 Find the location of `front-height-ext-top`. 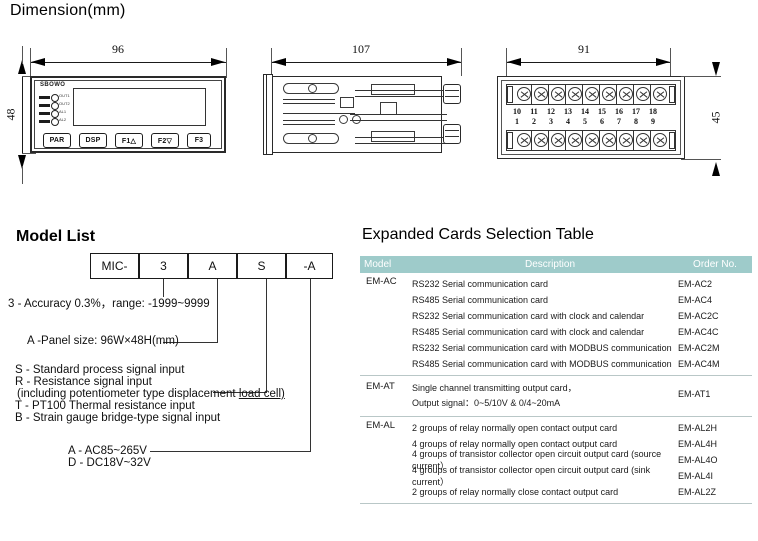

front-height-ext-top is located at coordinates (22, 55).